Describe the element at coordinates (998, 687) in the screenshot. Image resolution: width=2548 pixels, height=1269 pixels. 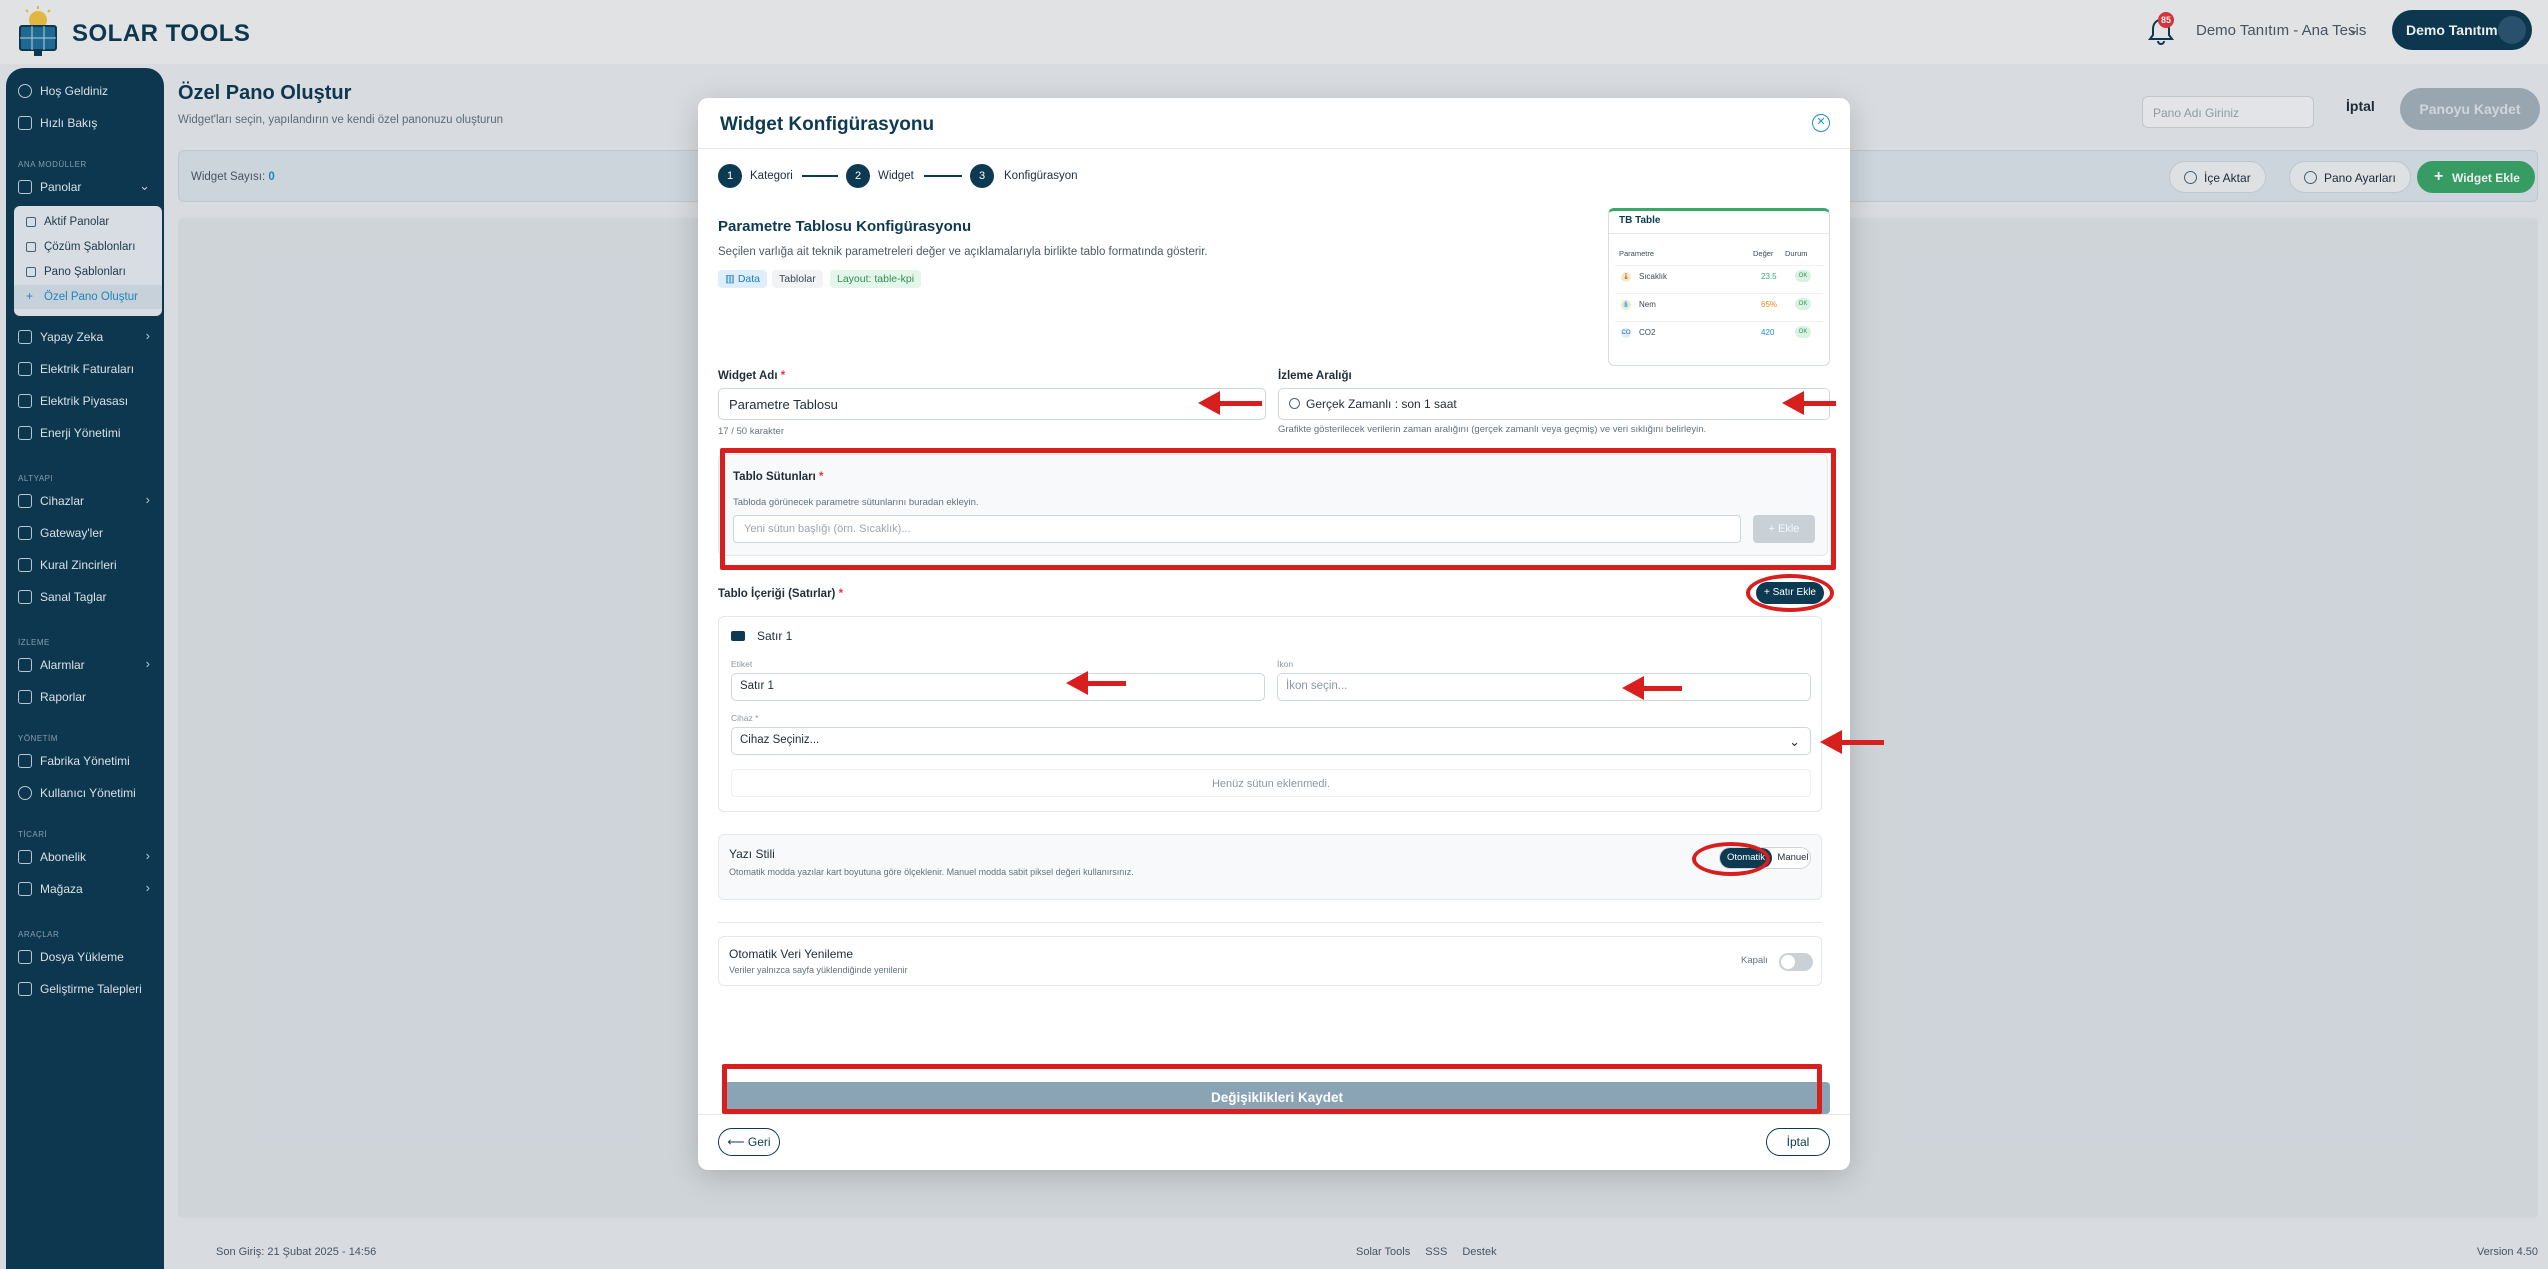
I see `row-name-input: Satır 1` at that location.